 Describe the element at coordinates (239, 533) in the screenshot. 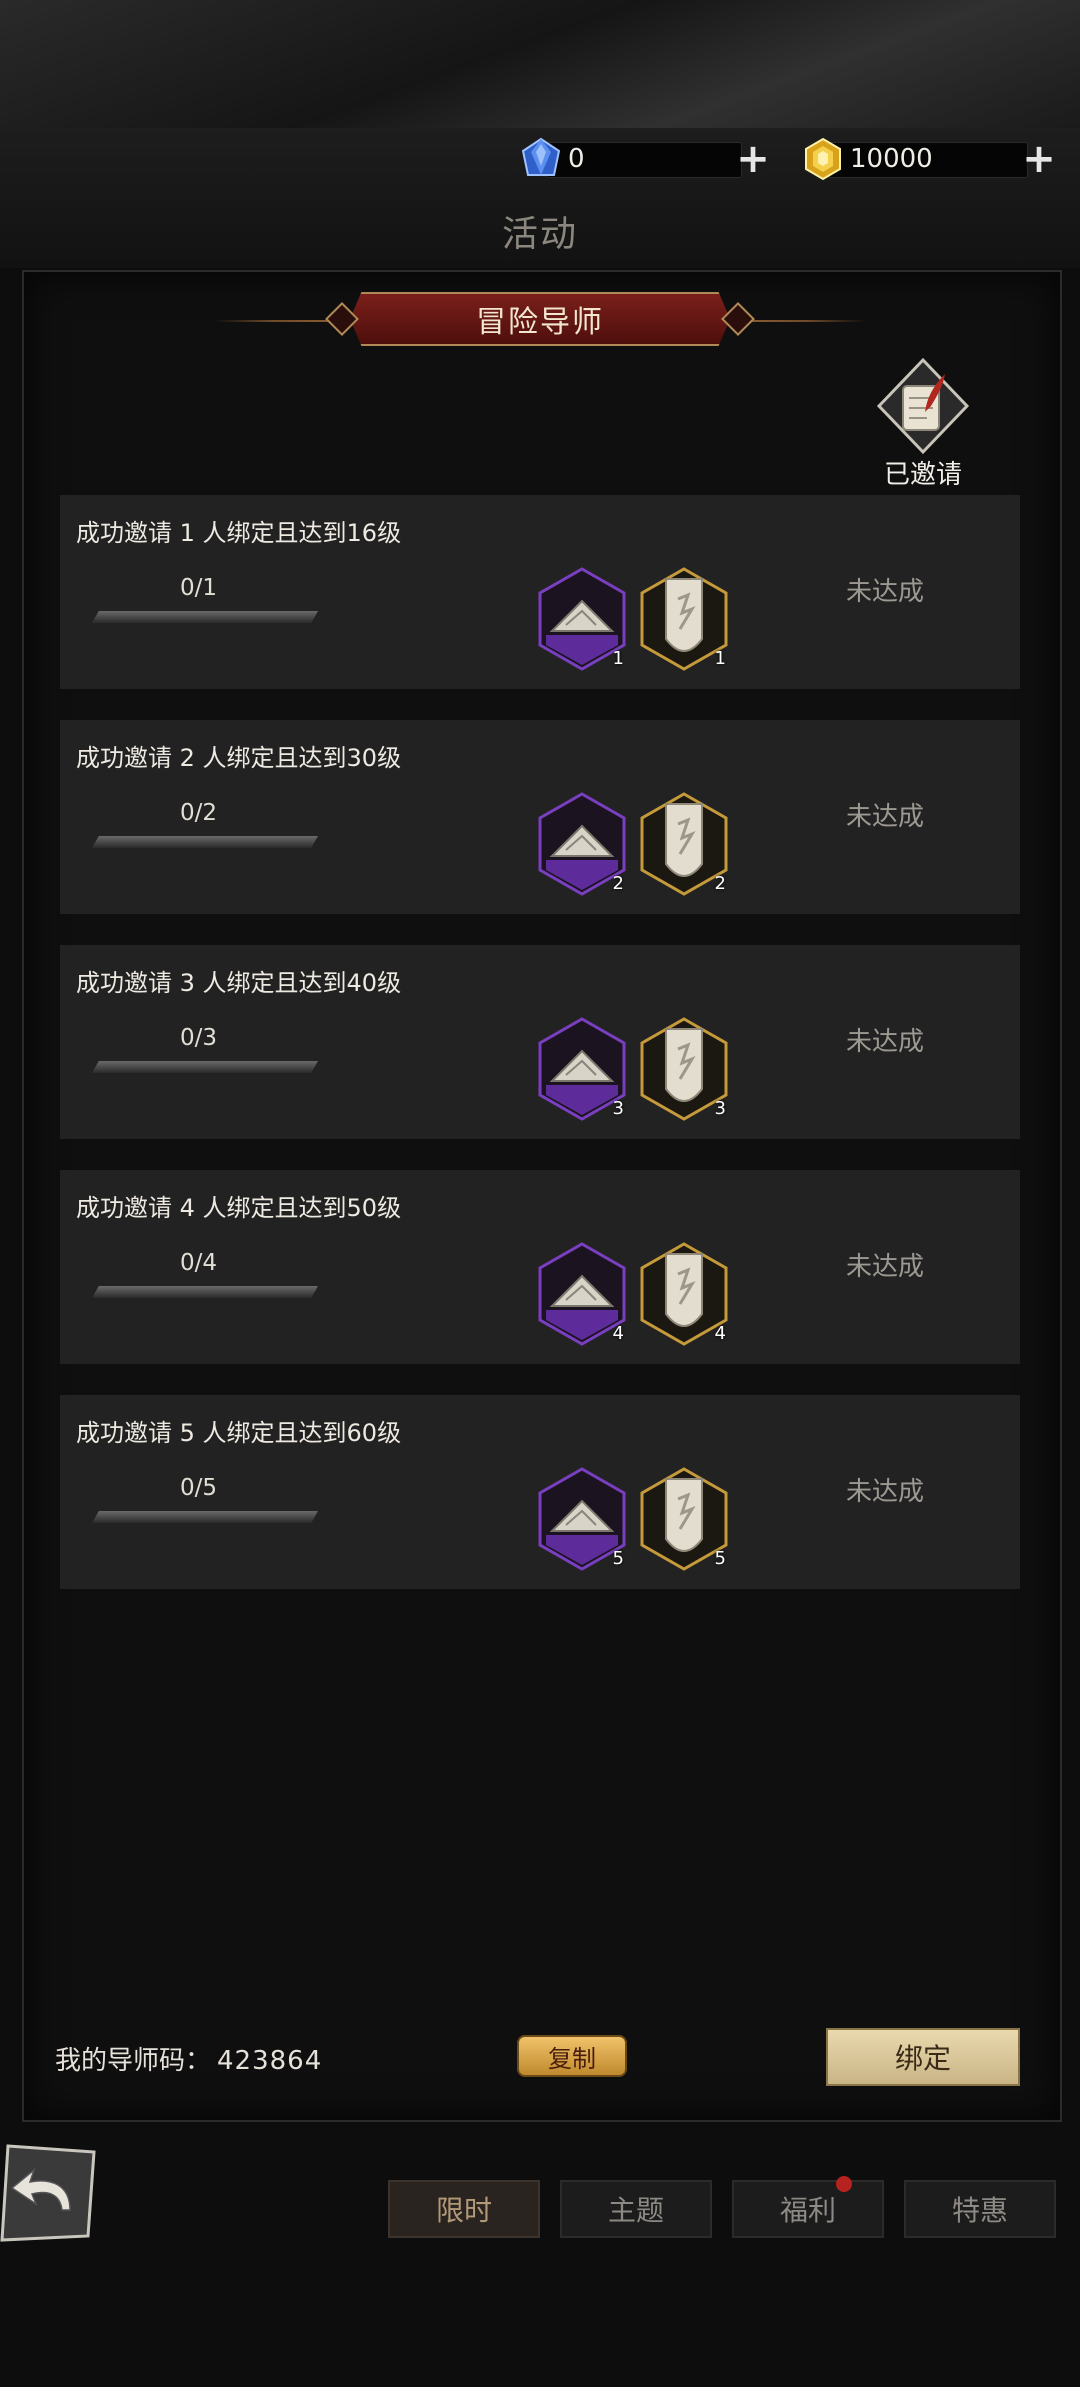

I see `task-description: 成功邀请 1 人绑定且达到16级` at that location.